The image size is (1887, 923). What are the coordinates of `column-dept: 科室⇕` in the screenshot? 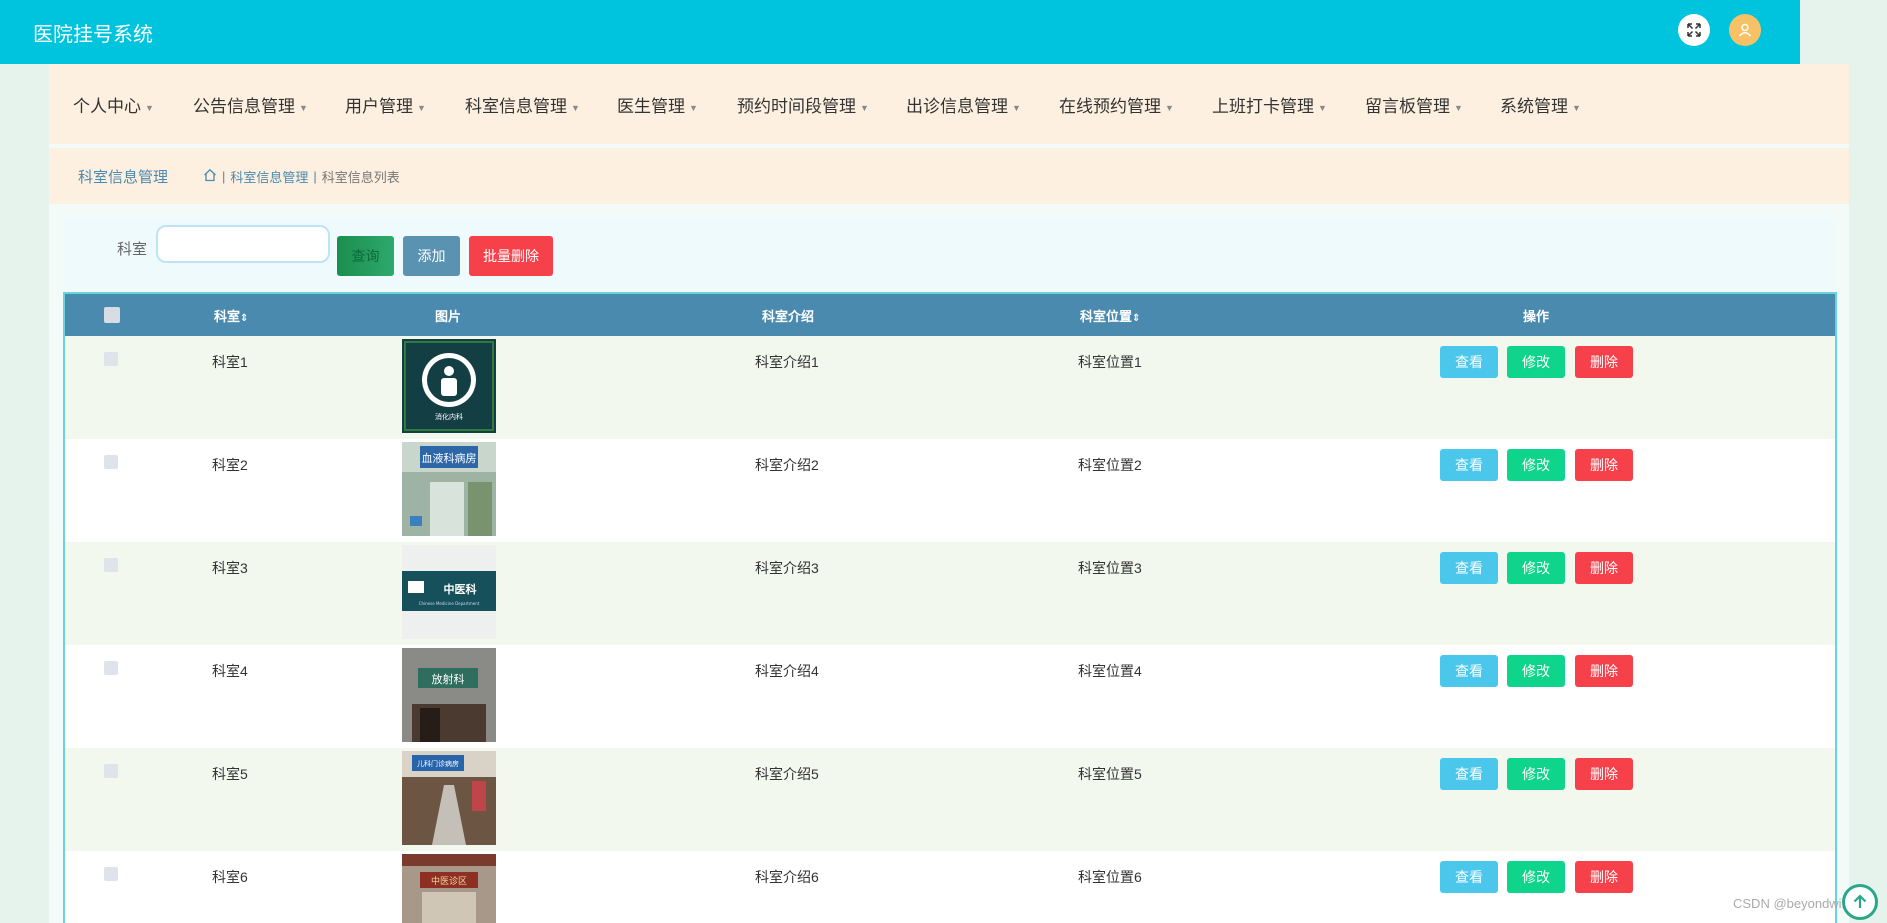 It's located at (231, 315).